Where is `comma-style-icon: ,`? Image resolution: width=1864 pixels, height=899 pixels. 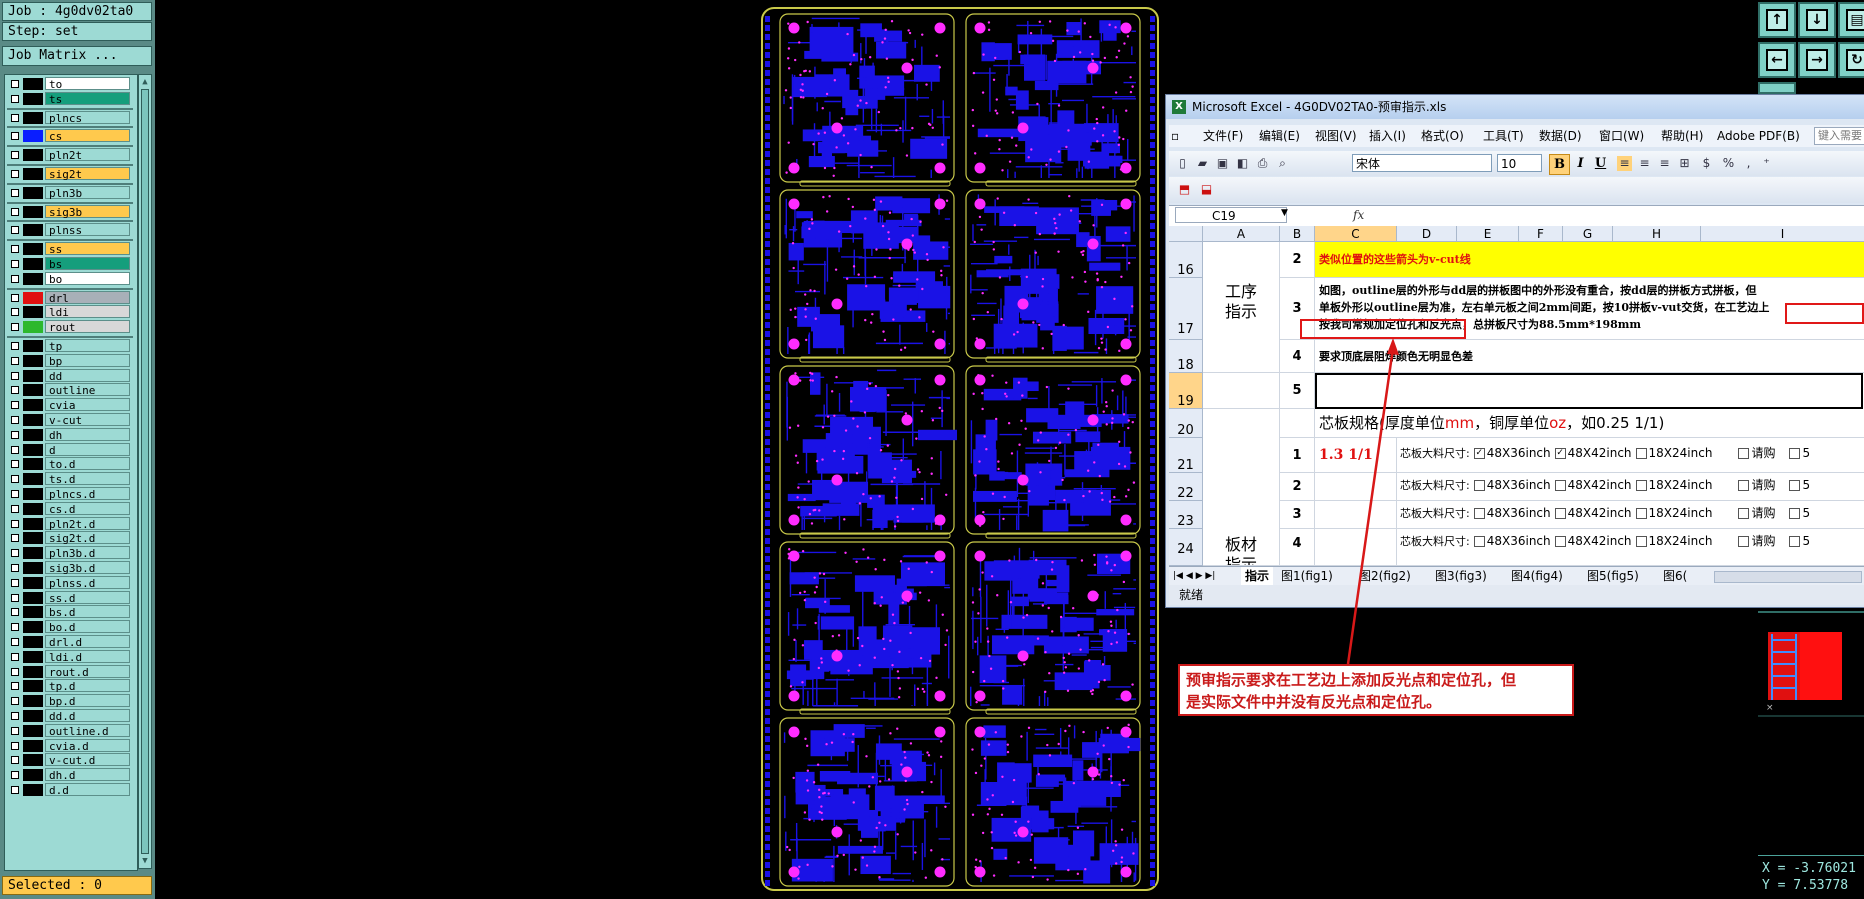 comma-style-icon: , is located at coordinates (1748, 163).